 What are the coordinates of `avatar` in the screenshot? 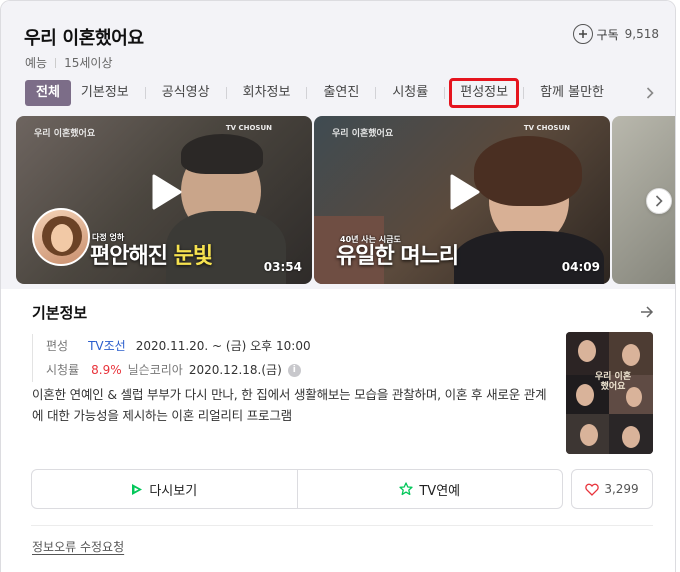 It's located at (61, 237).